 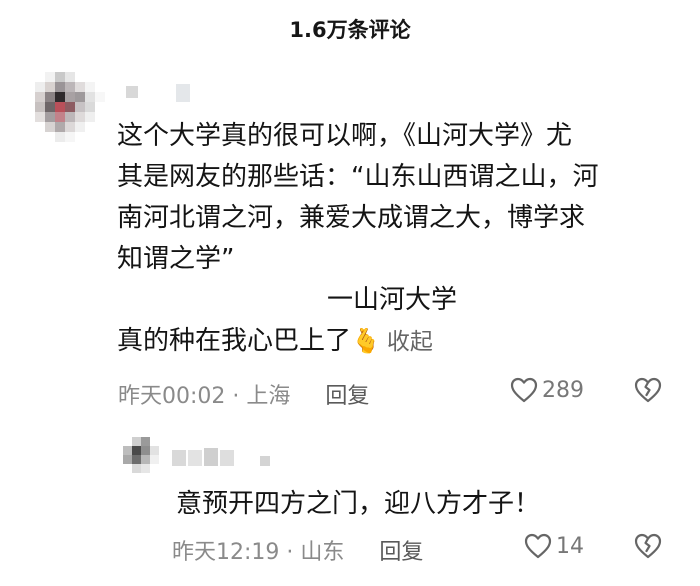 What do you see at coordinates (322, 552) in the screenshot?
I see `reply-location: 山东` at bounding box center [322, 552].